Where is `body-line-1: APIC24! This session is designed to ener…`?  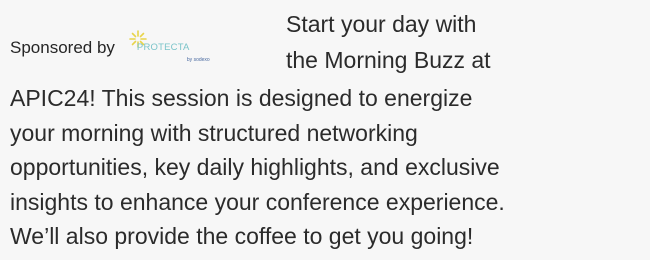
body-line-1: APIC24! This session is designed to ener… is located at coordinates (241, 98).